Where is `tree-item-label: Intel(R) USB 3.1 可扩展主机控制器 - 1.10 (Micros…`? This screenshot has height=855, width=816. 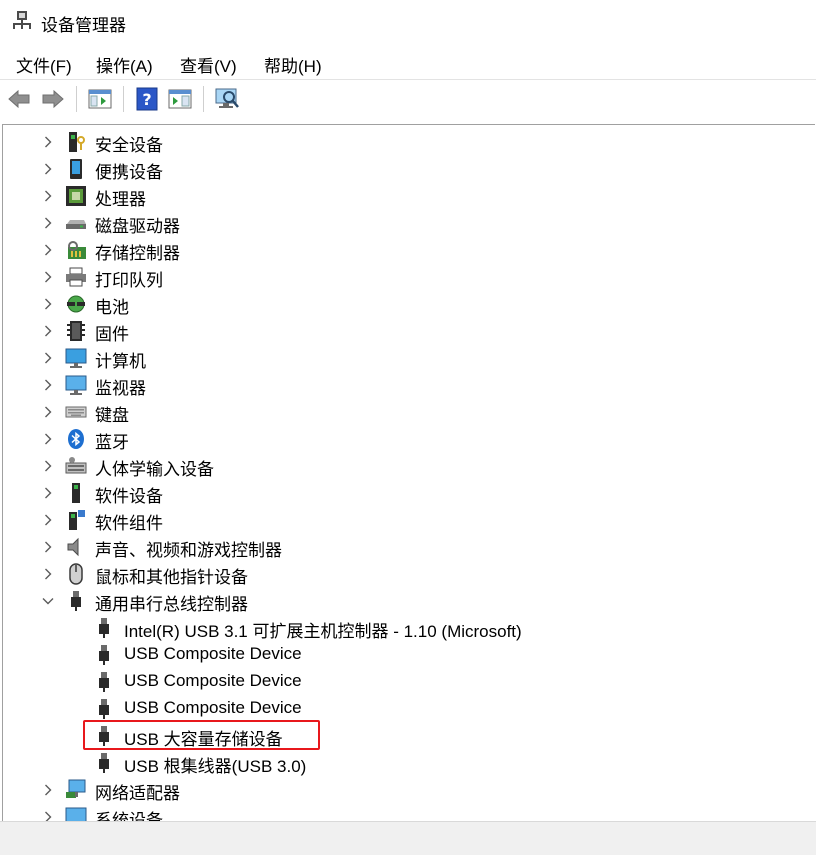
tree-item-label: Intel(R) USB 3.1 可扩展主机控制器 - 1.10 (Micros… is located at coordinates (323, 631).